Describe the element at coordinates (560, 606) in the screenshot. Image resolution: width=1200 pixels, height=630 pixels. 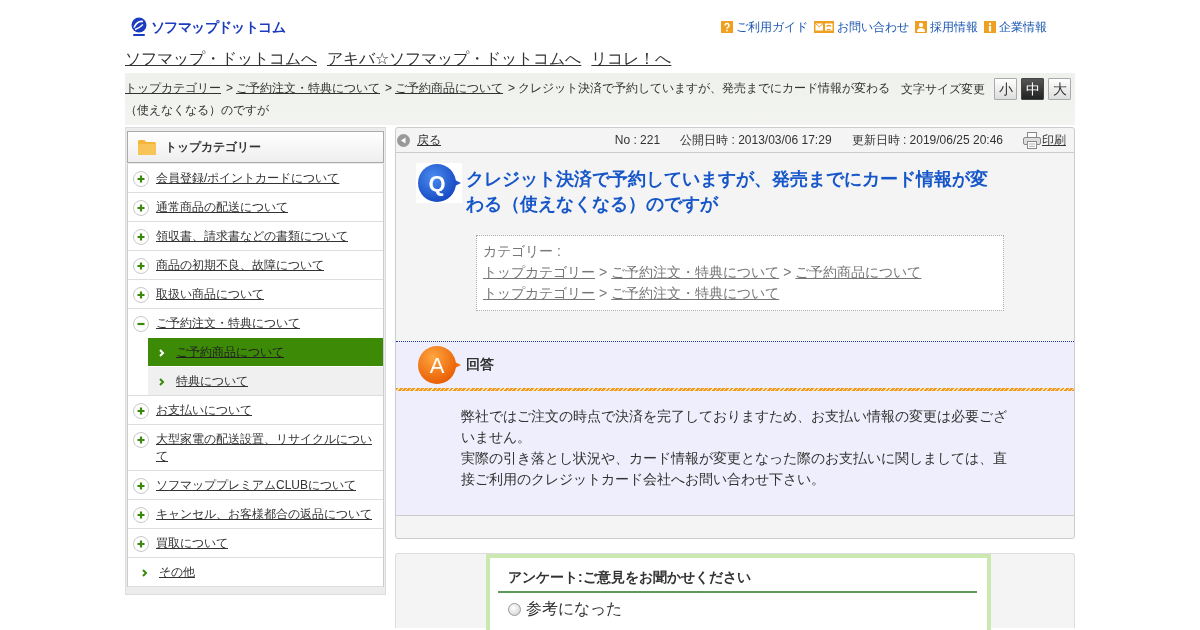
I see `survey-option: 参考になった` at that location.